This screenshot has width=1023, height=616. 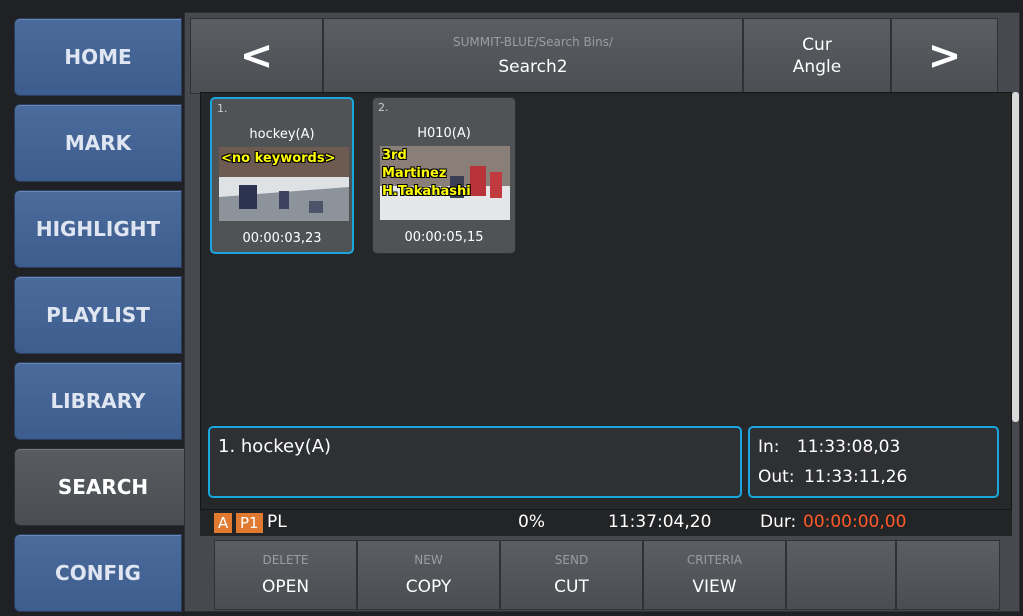 I want to click on open-label: OPEN, so click(x=285, y=587).